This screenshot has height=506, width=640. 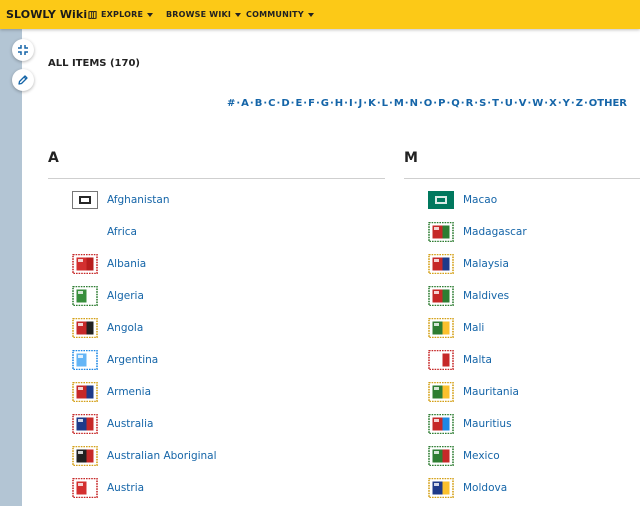 I want to click on item-link: Angola, so click(x=125, y=328).